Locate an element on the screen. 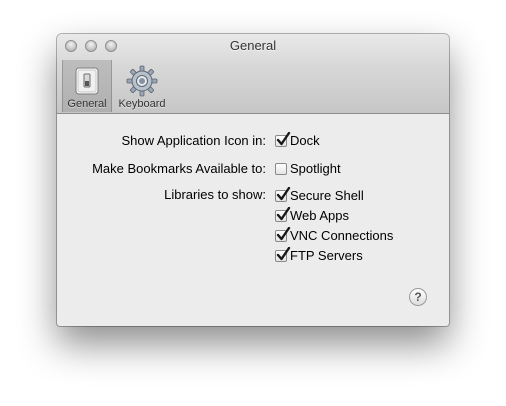 This screenshot has height=406, width=506. secure-shell-checkbox: Secure Shell is located at coordinates (319, 194).